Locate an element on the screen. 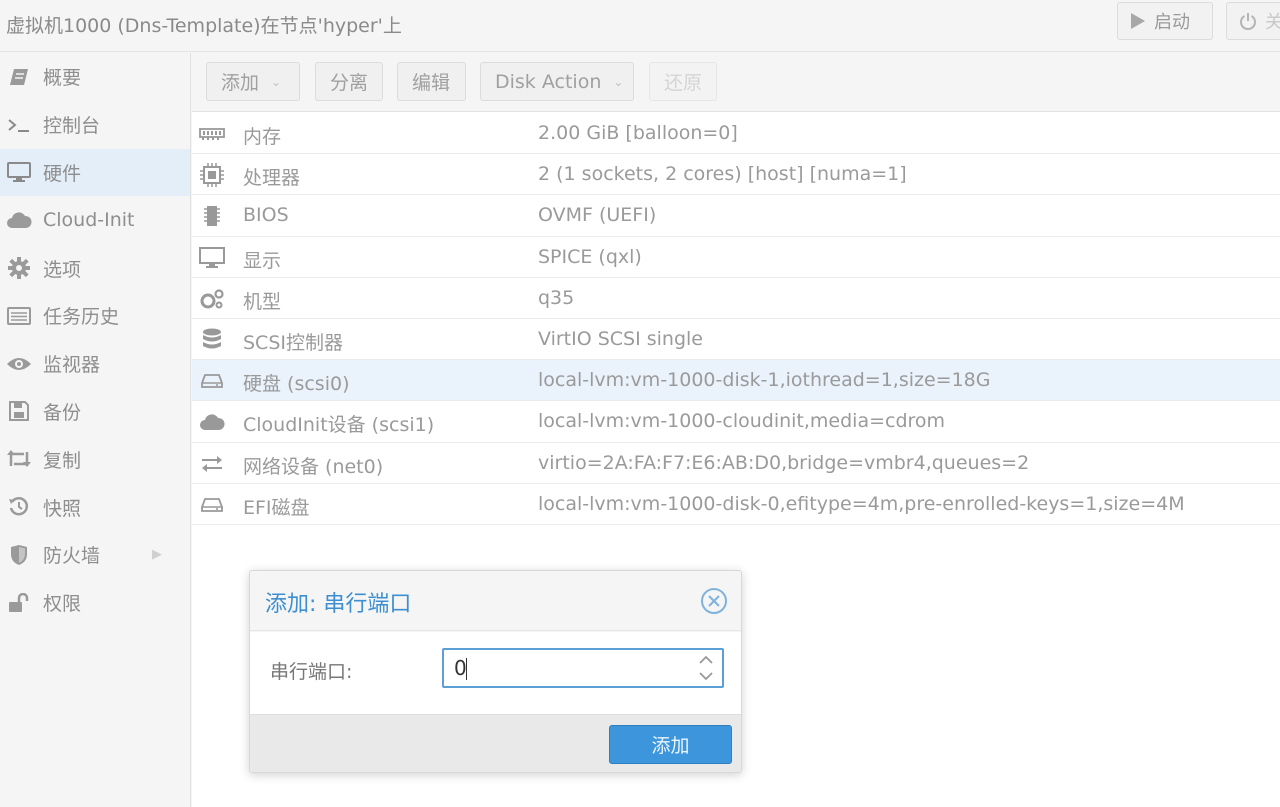 The width and height of the screenshot is (1280, 807). sidebar-item-label: 备份 is located at coordinates (62, 412).